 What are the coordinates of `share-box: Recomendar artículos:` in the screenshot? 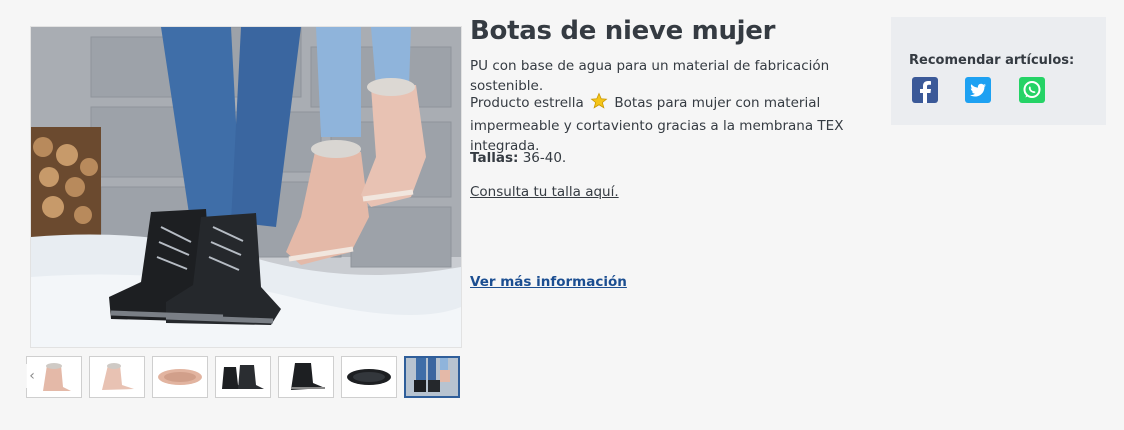 It's located at (998, 71).